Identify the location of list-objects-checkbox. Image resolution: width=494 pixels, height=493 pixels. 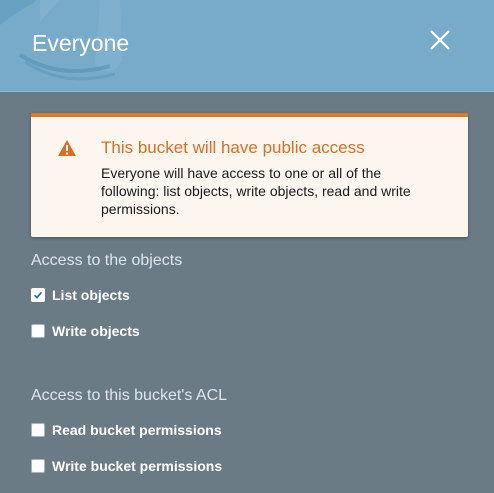
(38, 295).